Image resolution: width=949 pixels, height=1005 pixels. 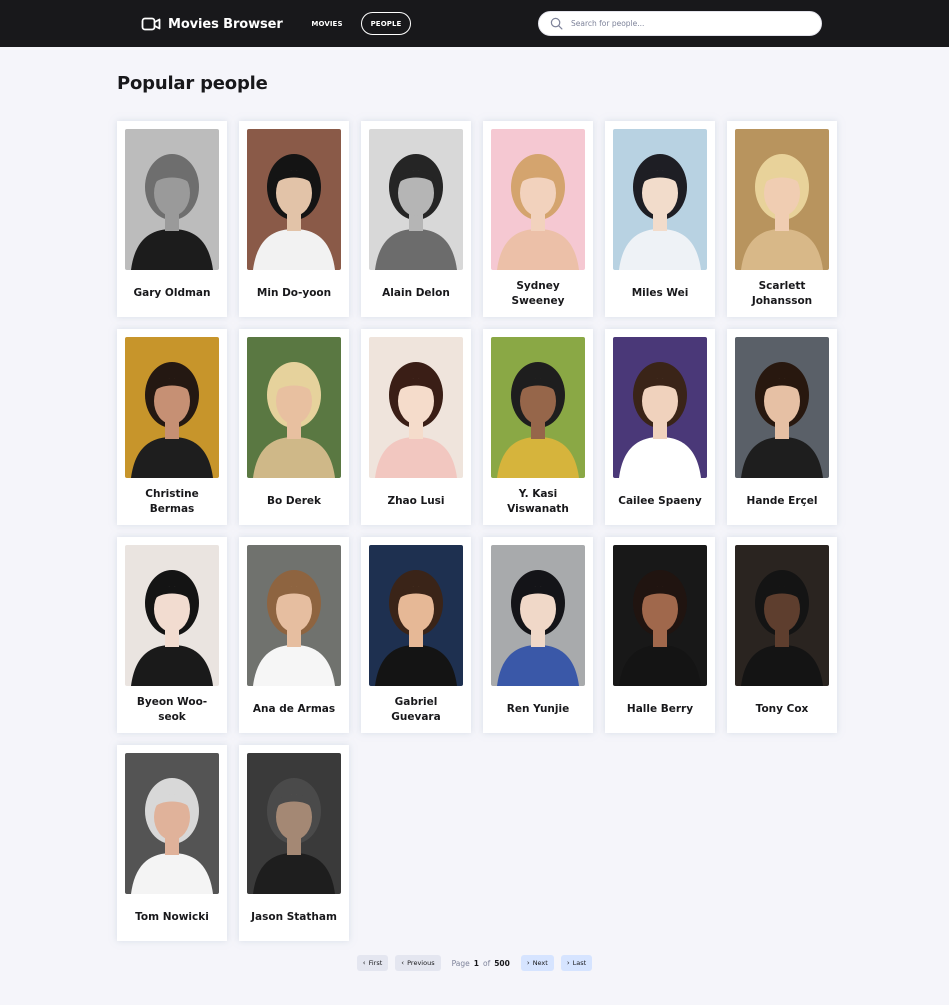 What do you see at coordinates (172, 917) in the screenshot?
I see `person-name: Tom Nowicki` at bounding box center [172, 917].